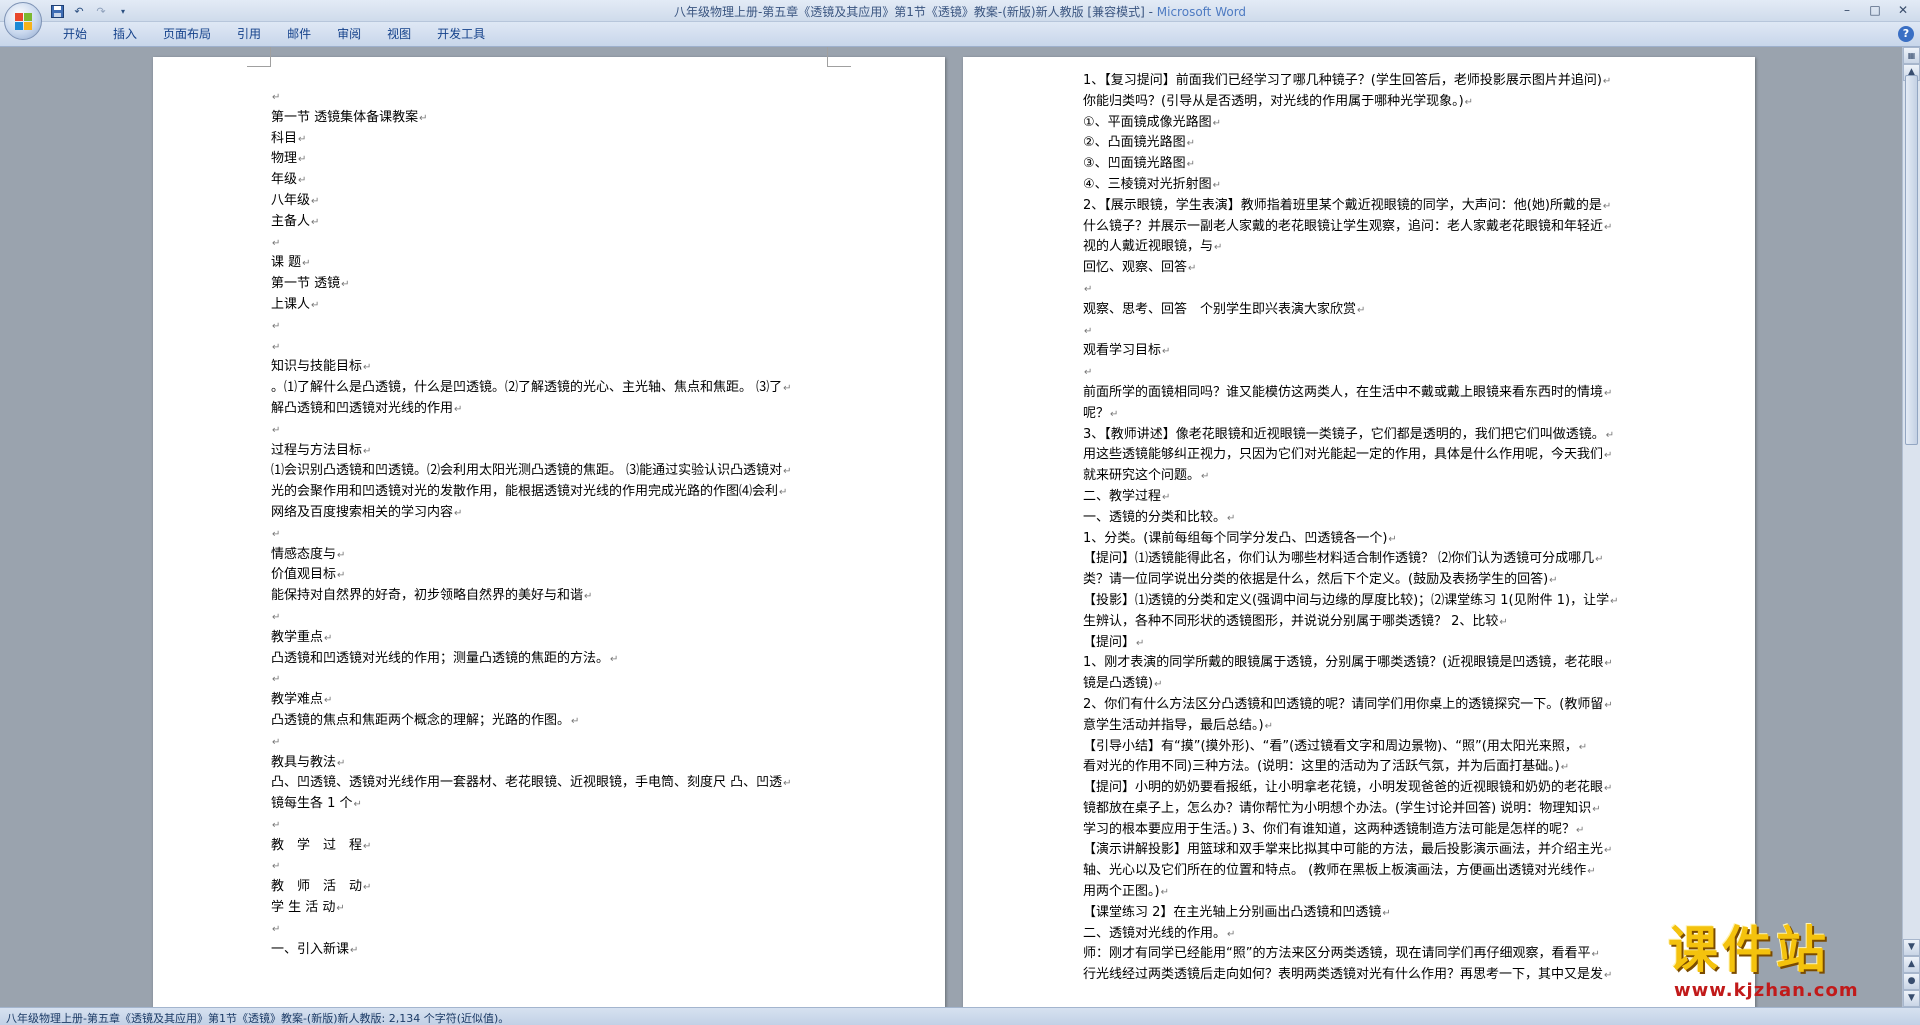 This screenshot has height=1025, width=1920. What do you see at coordinates (548, 305) in the screenshot?
I see `paragraph-line: 上课人↵` at bounding box center [548, 305].